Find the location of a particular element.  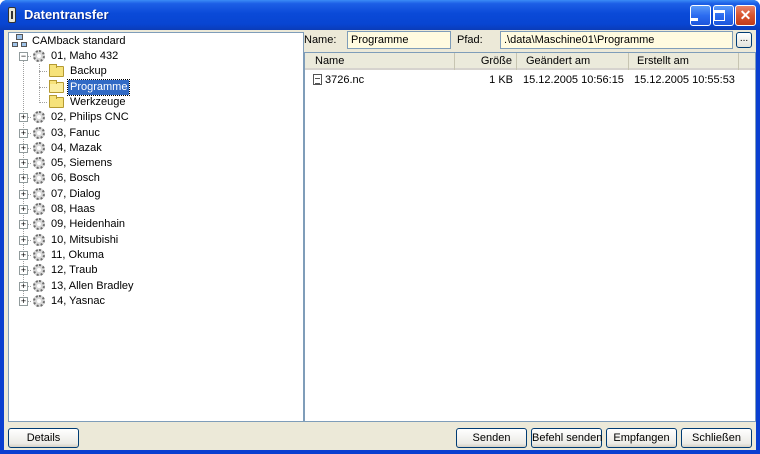

tree-item-label: 04, Mazak is located at coordinates (76, 147).